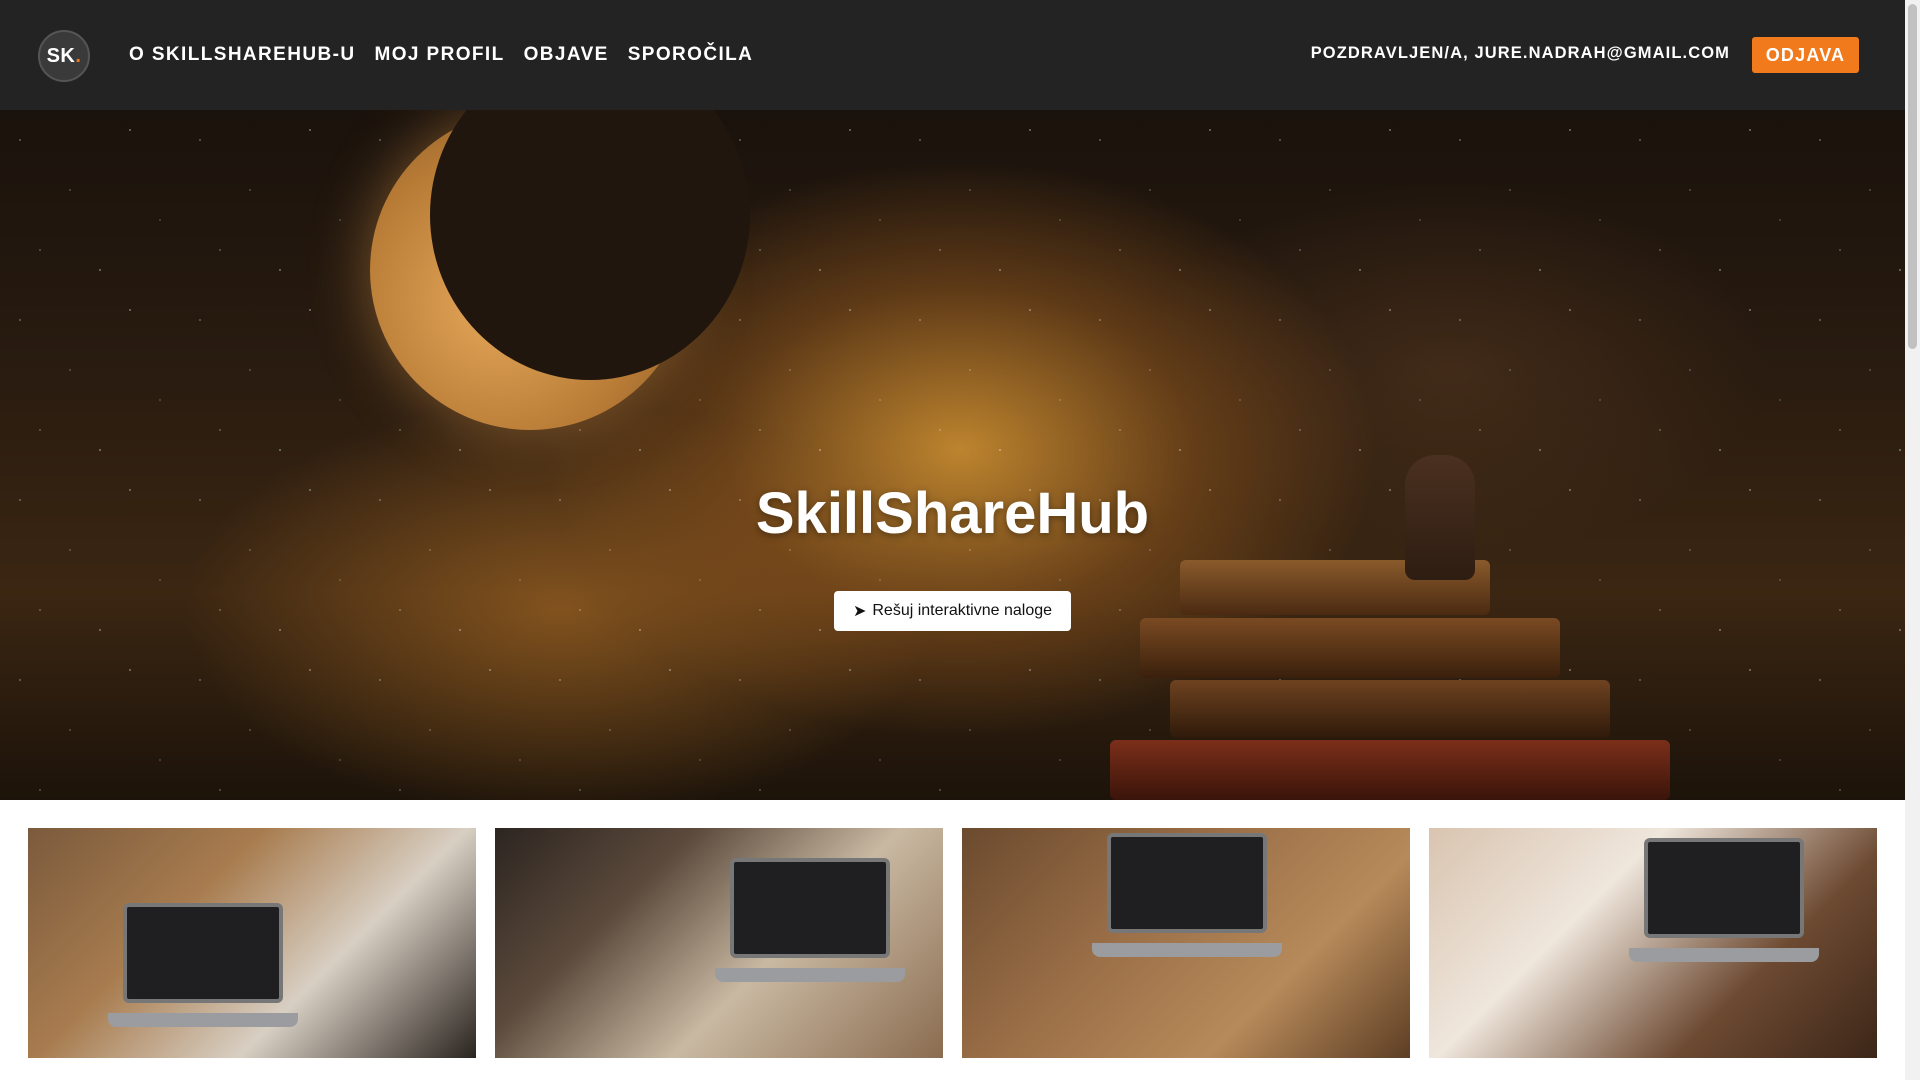 The width and height of the screenshot is (1920, 1080). What do you see at coordinates (566, 55) in the screenshot?
I see `nav-link-posts: OBJAVE` at bounding box center [566, 55].